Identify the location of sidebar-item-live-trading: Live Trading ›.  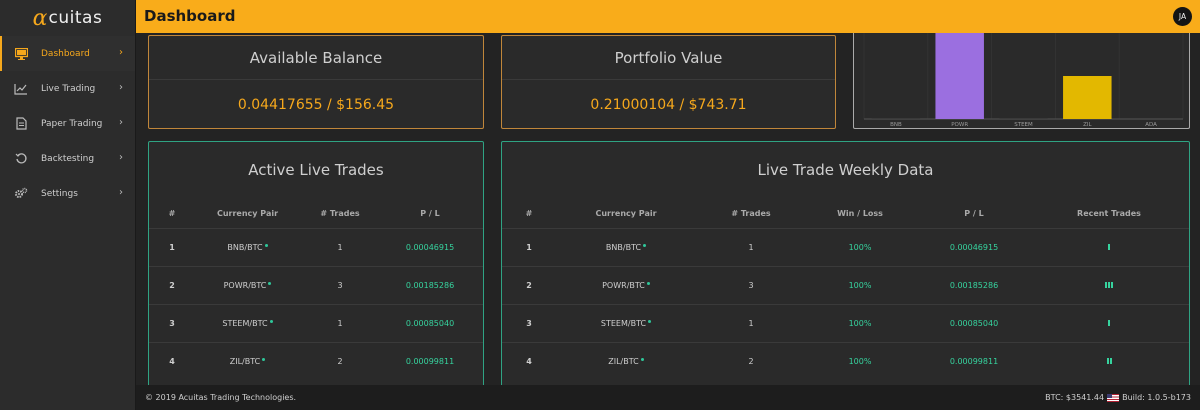
(67, 88).